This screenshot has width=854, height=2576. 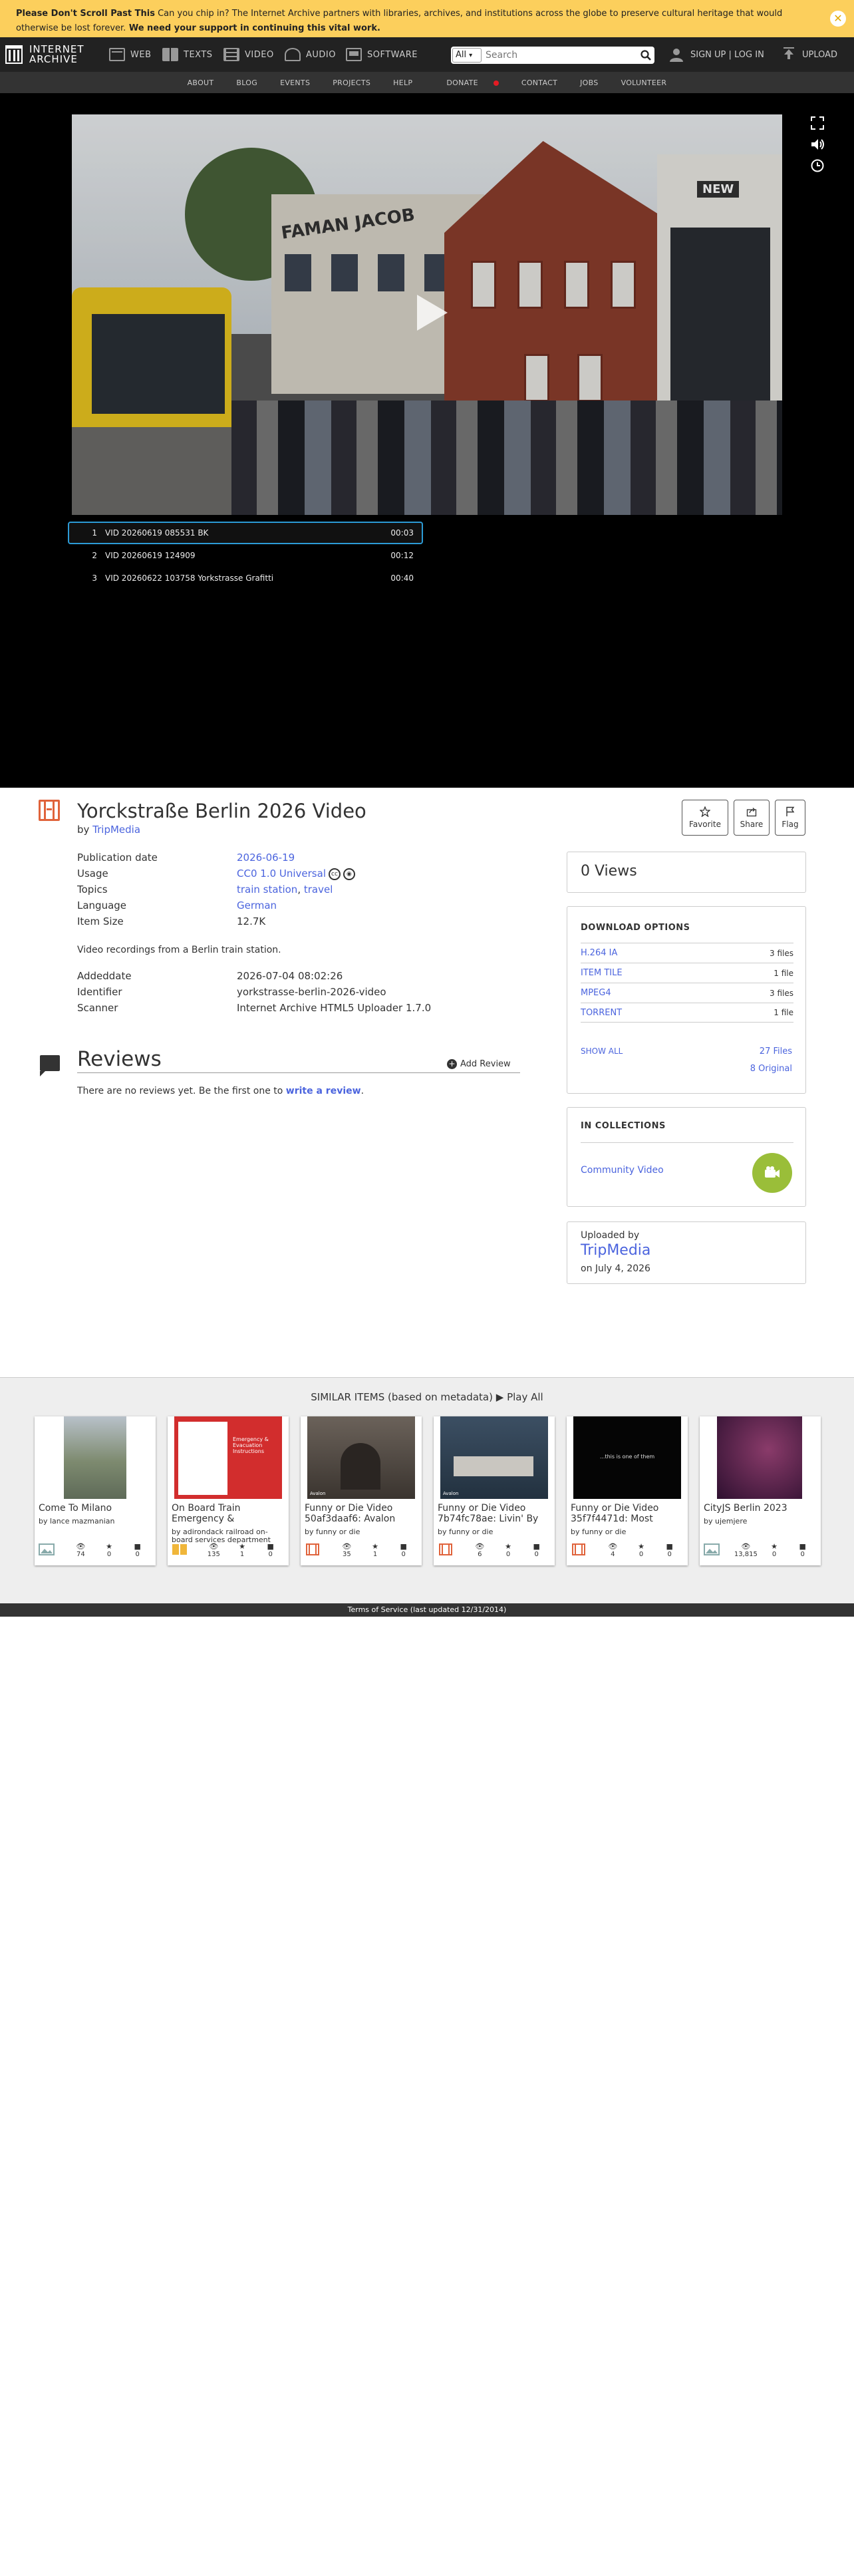 What do you see at coordinates (645, 55) in the screenshot?
I see `search-button` at bounding box center [645, 55].